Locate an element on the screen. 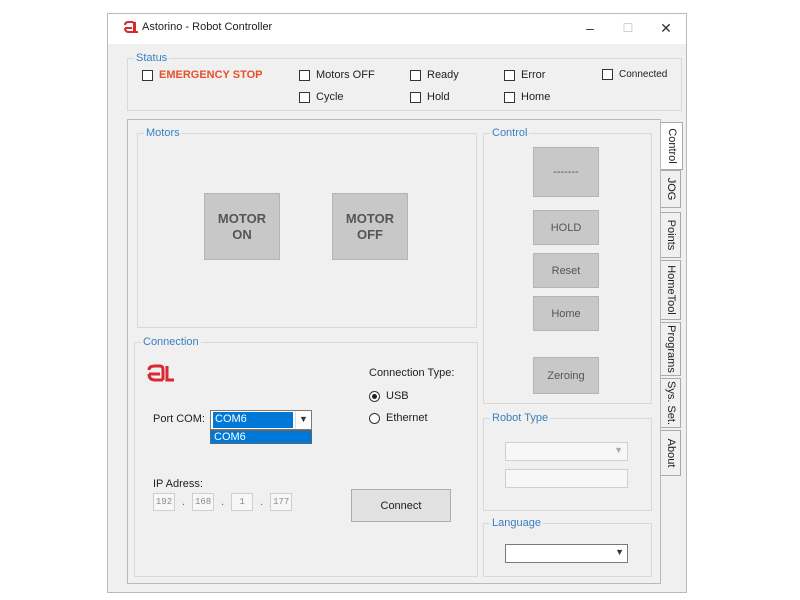 This screenshot has height=600, width=800. tab-sys-set-label: Sys. Set. is located at coordinates (670, 403).